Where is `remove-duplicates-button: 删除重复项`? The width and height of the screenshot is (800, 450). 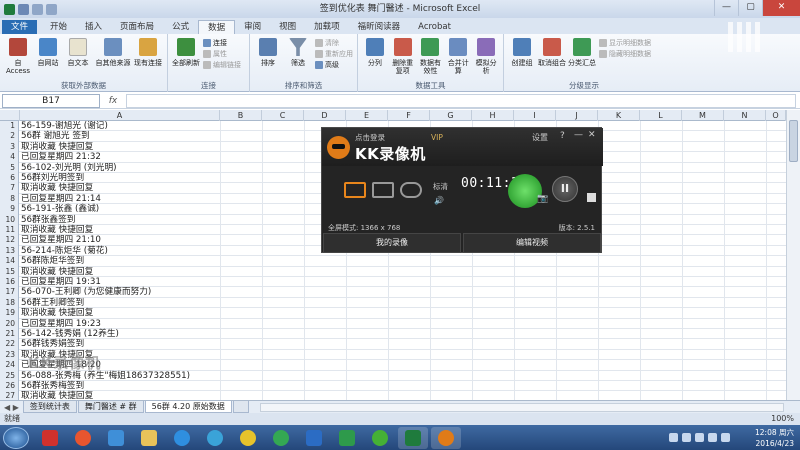
remove-duplicates-button: 删除重复项 is located at coordinates (403, 58).